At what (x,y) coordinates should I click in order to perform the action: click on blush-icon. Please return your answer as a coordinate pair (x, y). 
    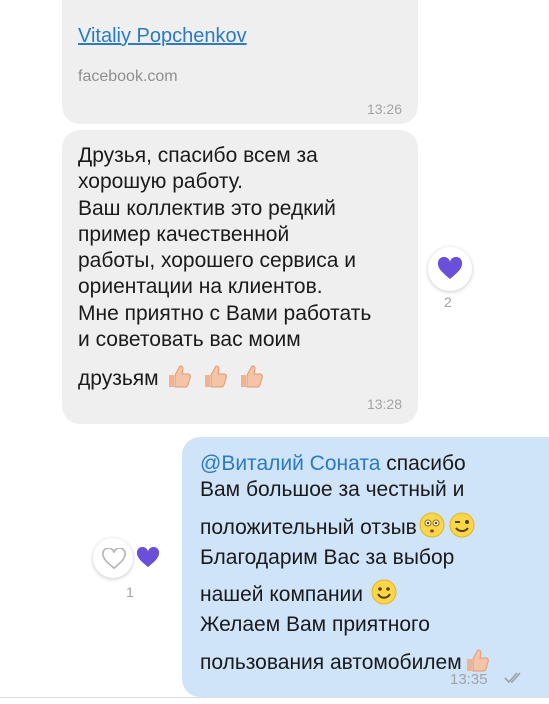
    Looking at the image, I should click on (432, 528).